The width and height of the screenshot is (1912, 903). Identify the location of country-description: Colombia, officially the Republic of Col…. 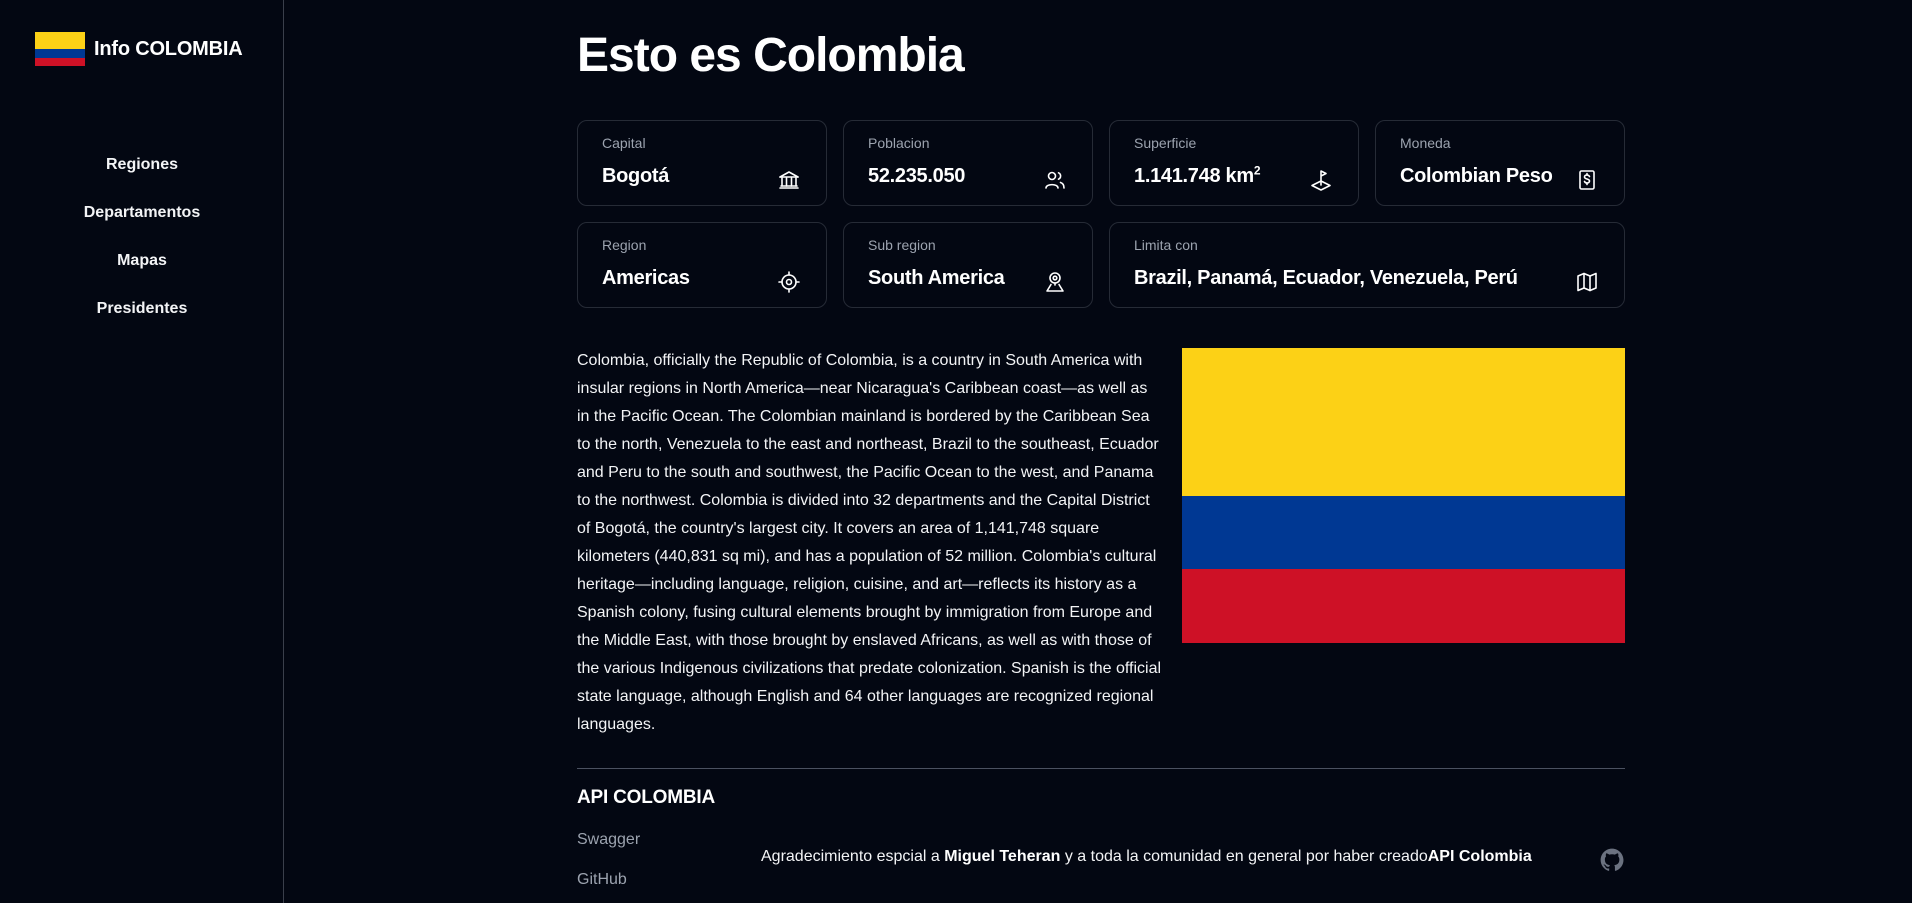
(869, 542).